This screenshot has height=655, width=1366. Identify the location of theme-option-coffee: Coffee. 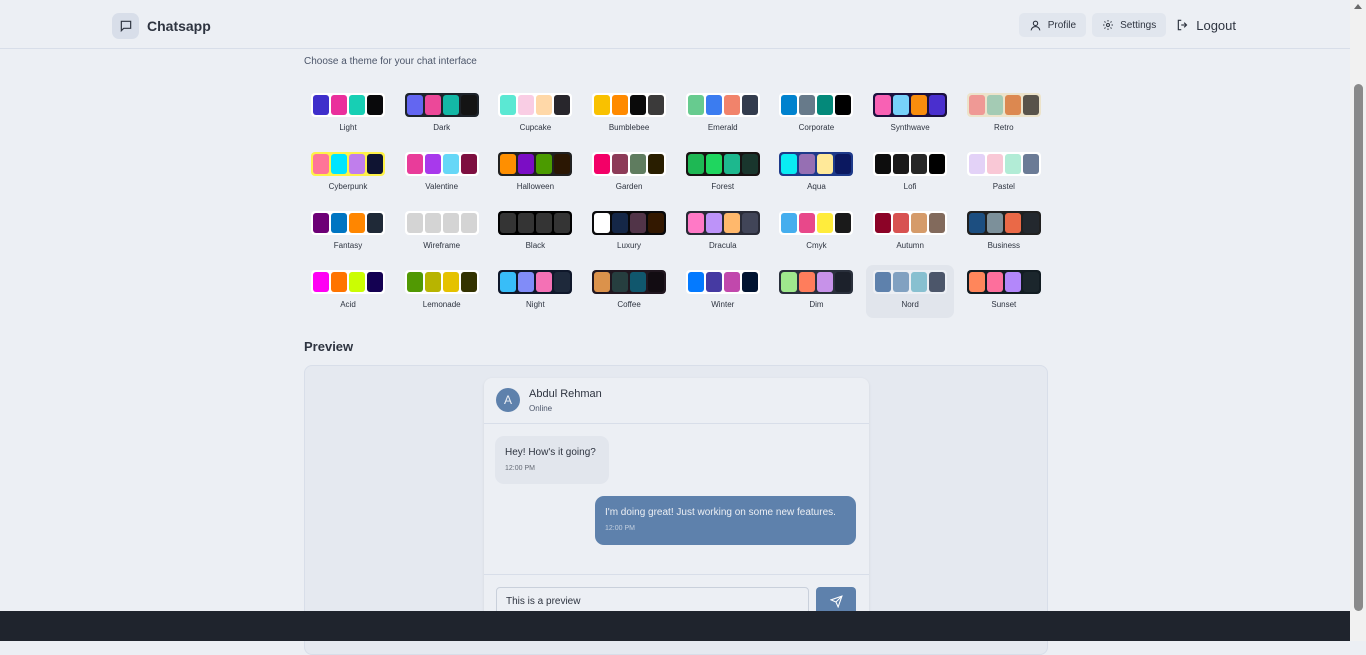
(629, 291).